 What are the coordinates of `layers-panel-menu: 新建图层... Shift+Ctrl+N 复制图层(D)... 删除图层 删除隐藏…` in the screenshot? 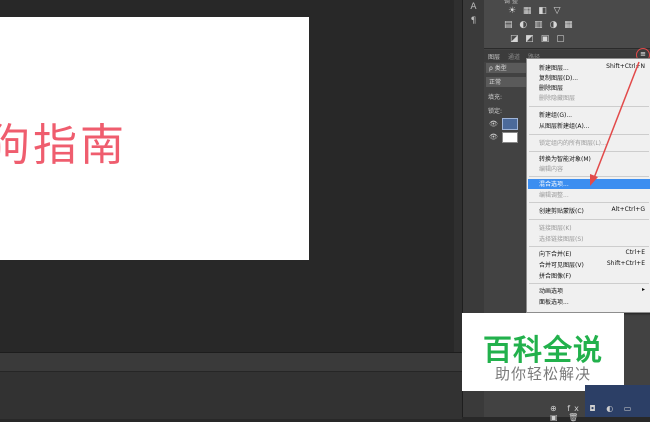 It's located at (588, 185).